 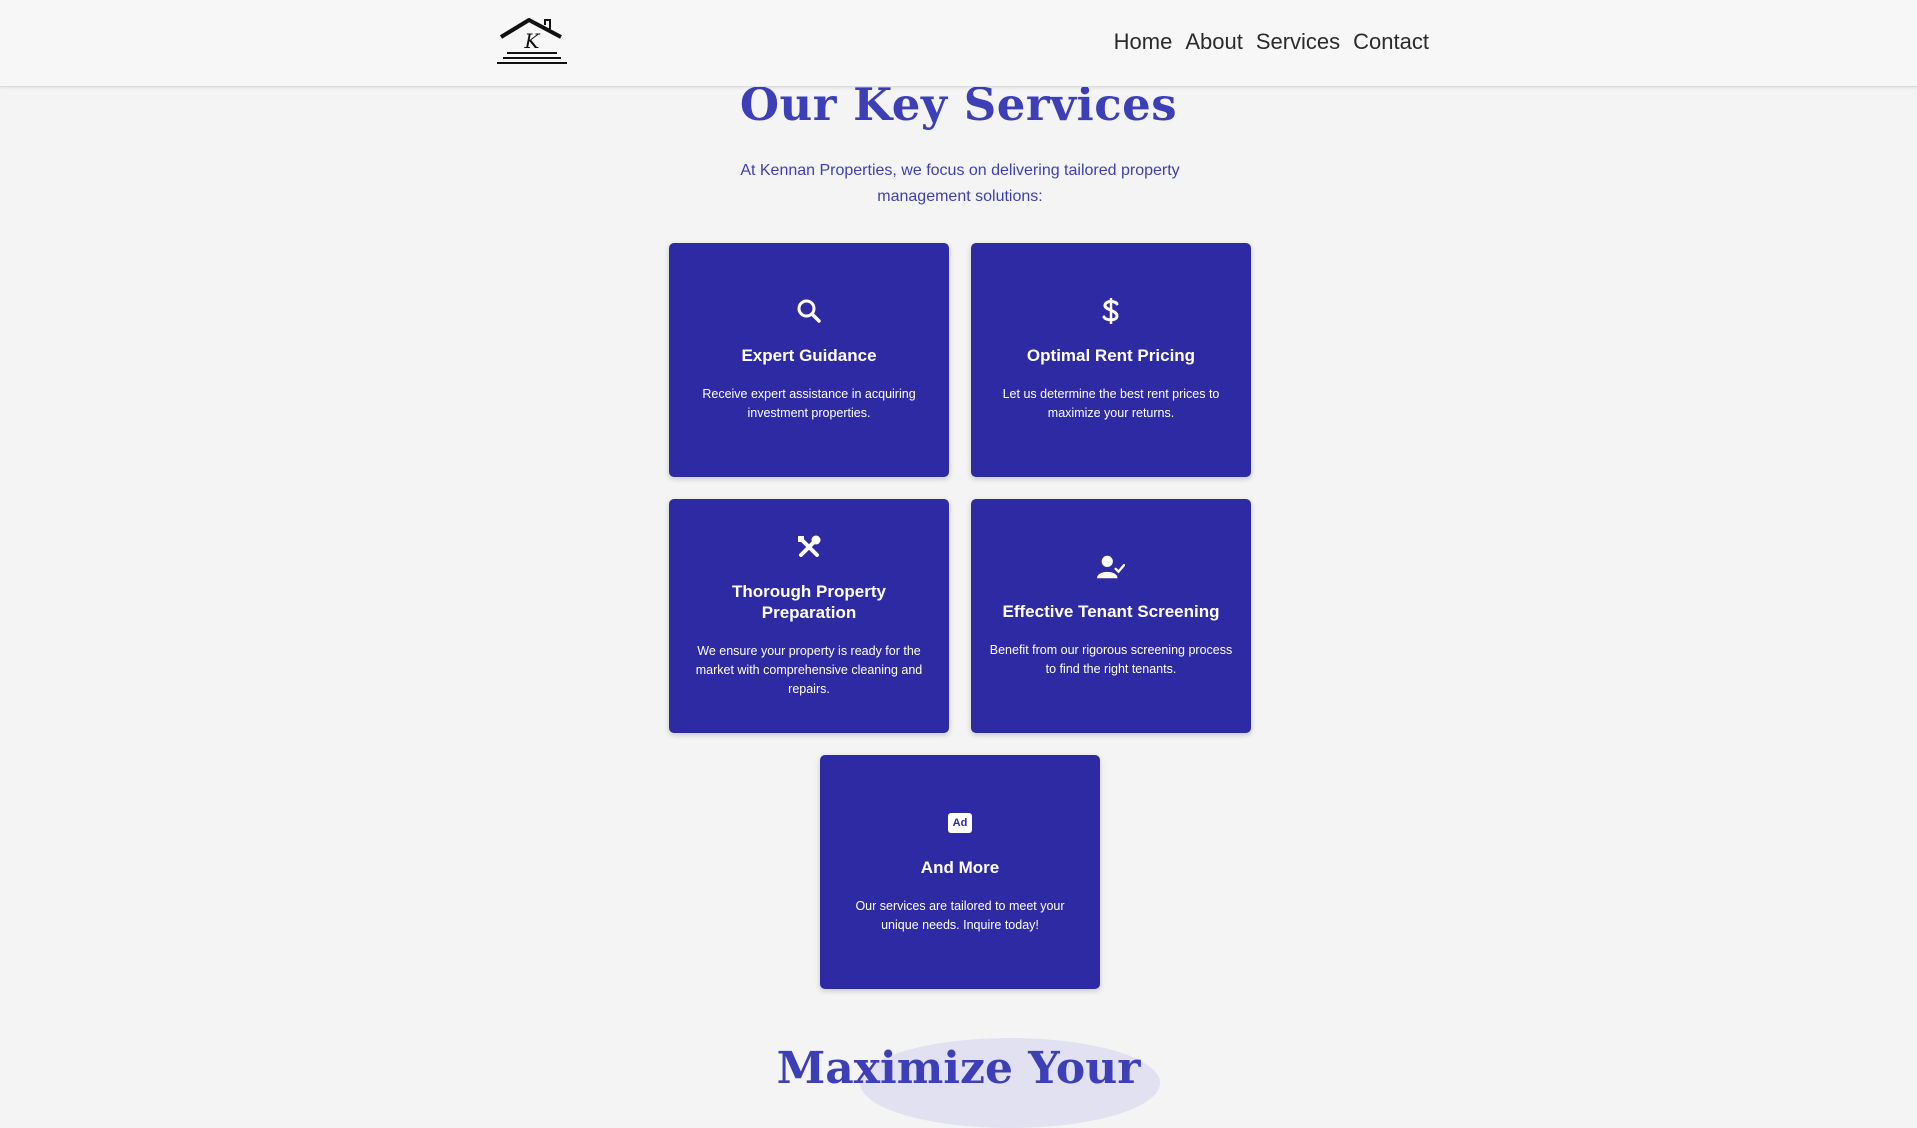 I want to click on site-header: K Home About Services Contact, so click(x=958, y=43).